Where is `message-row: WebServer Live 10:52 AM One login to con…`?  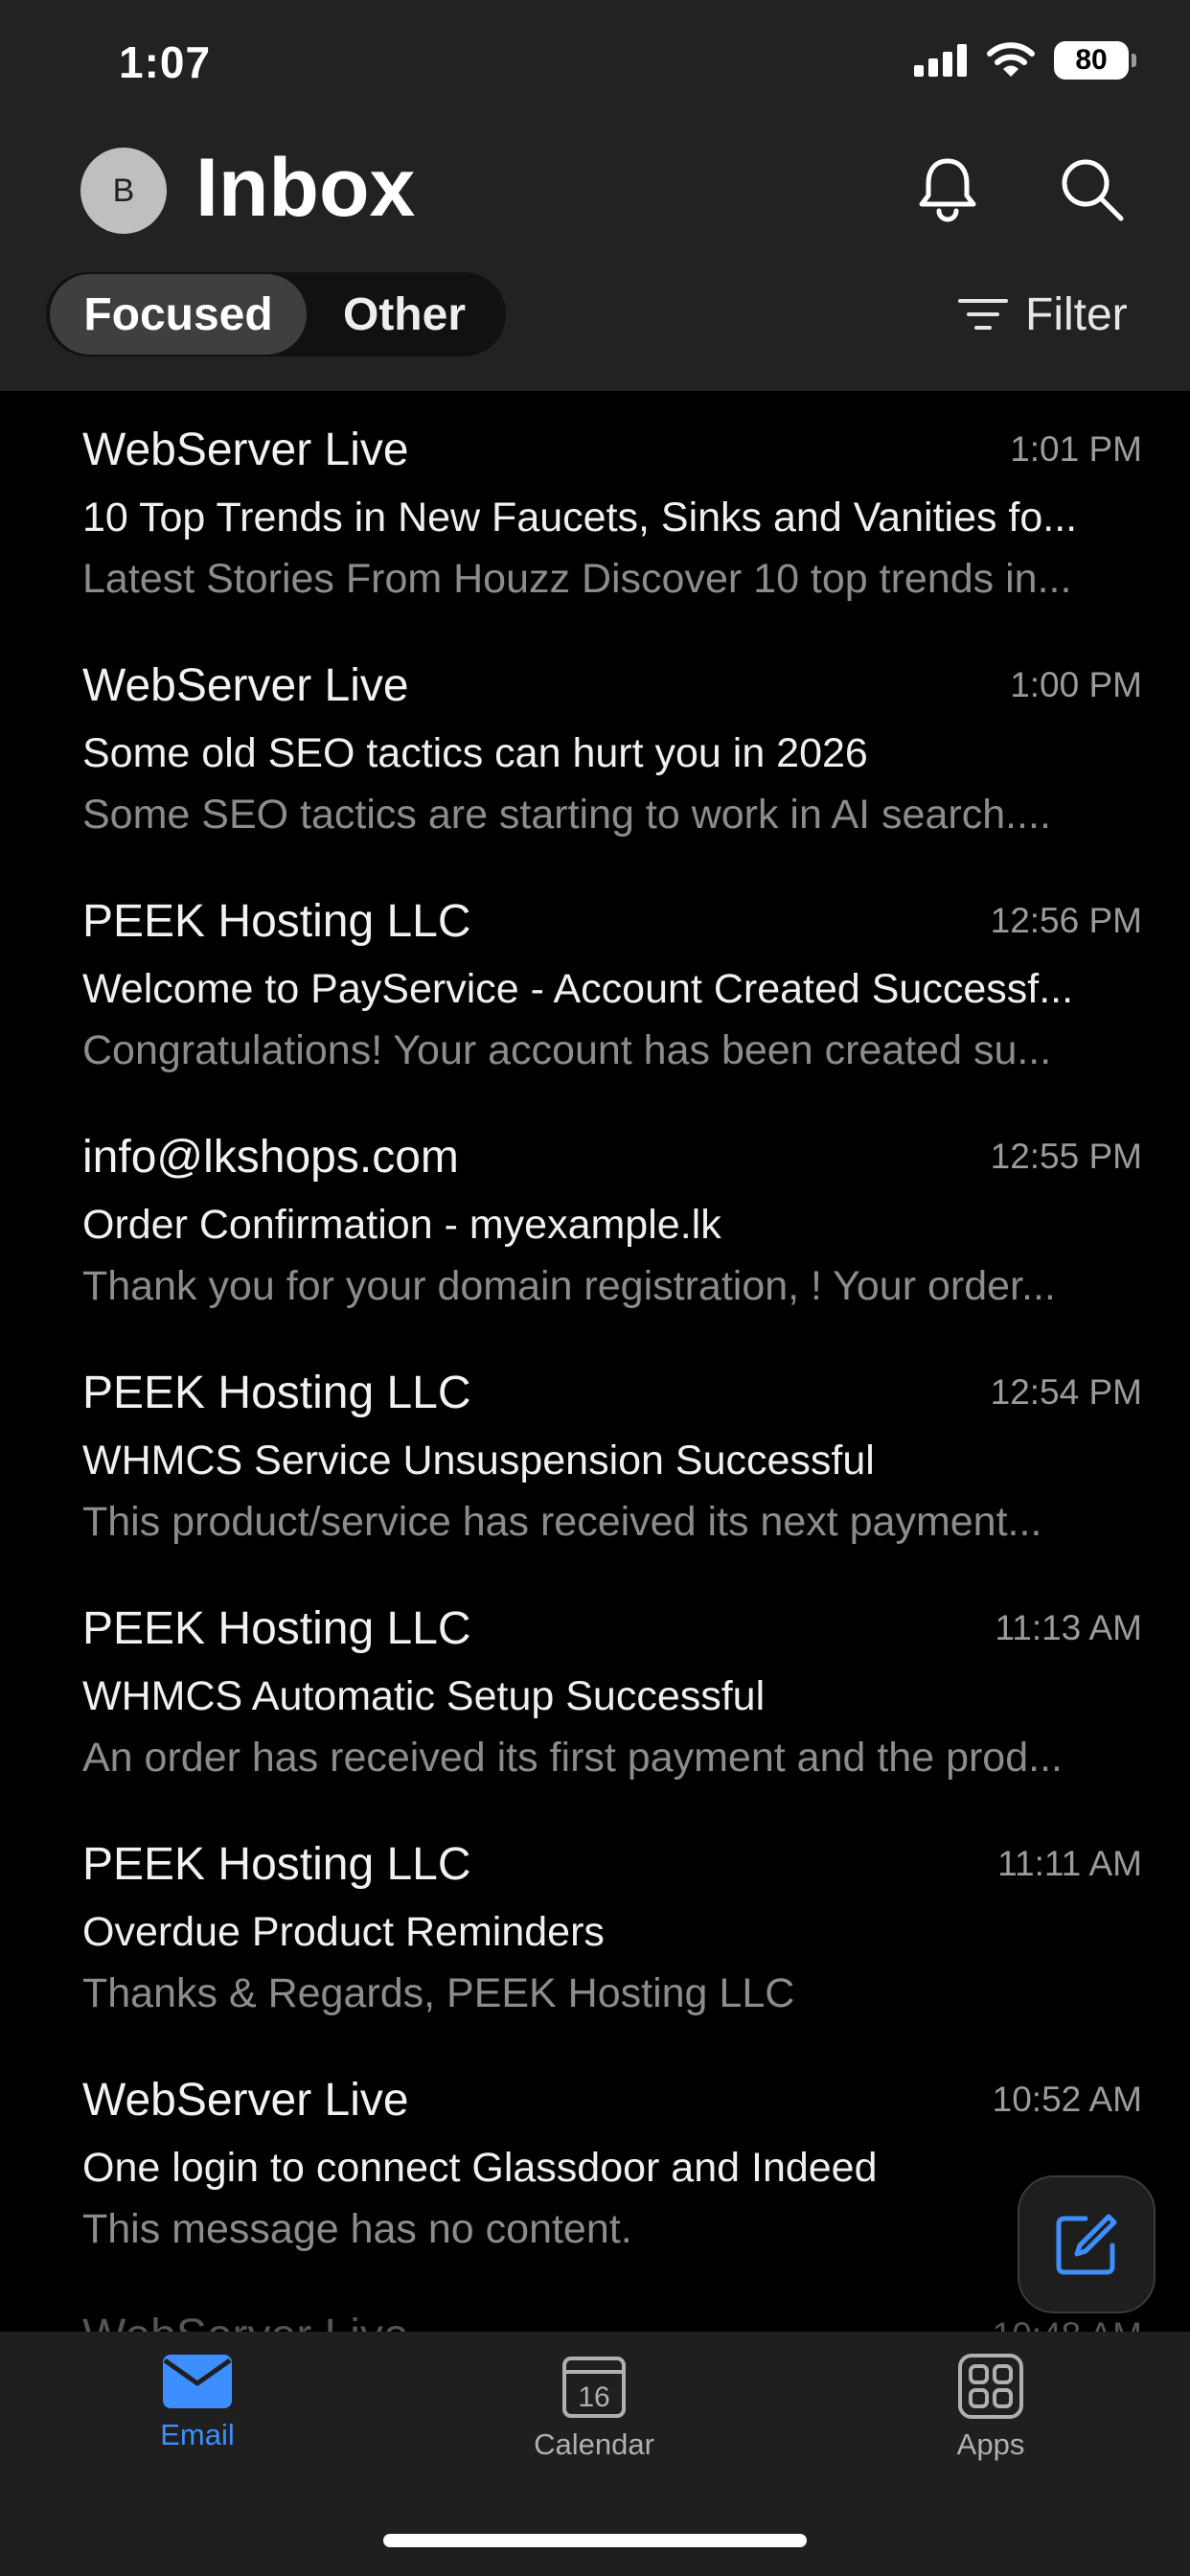 message-row: WebServer Live 10:52 AM One login to con… is located at coordinates (595, 2159).